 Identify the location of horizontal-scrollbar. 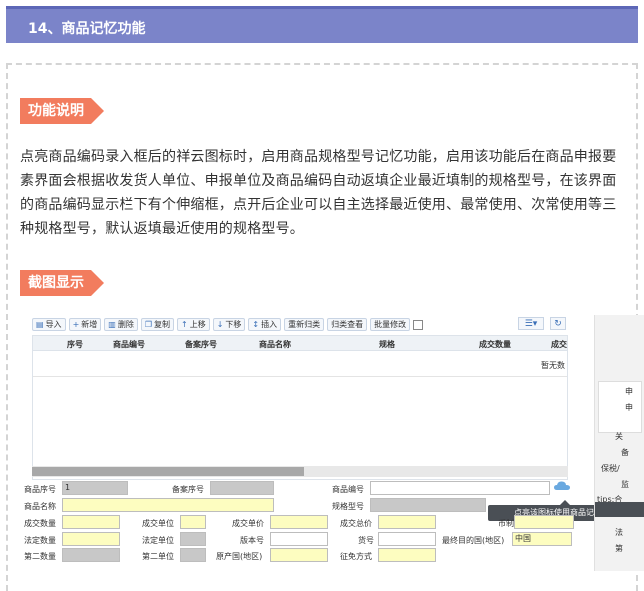
(300, 471).